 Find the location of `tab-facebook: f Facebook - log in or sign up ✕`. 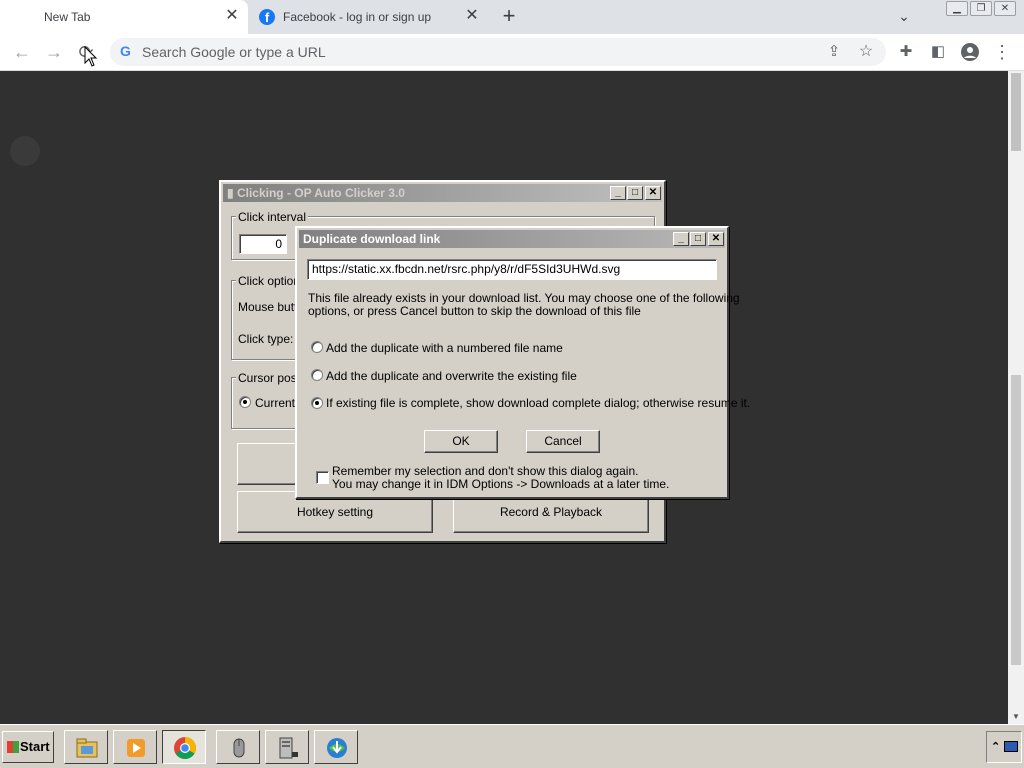

tab-facebook: f Facebook - log in or sign up ✕ is located at coordinates (368, 17).